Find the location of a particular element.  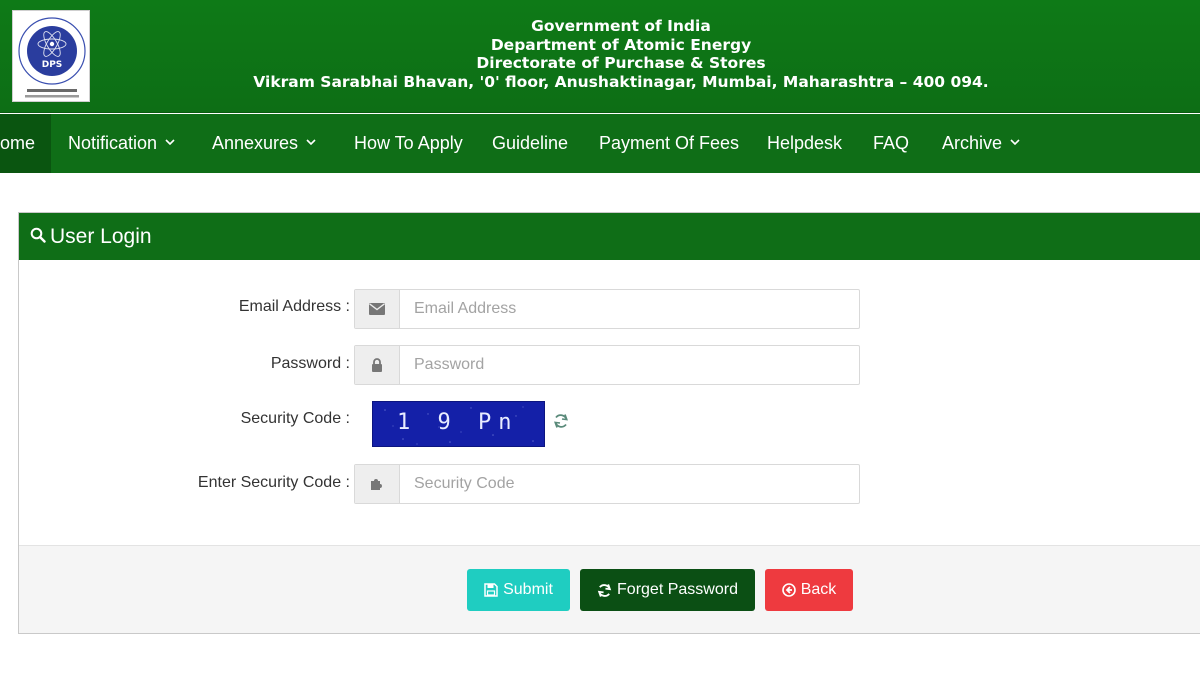

nav-item-label: Archive is located at coordinates (972, 143).